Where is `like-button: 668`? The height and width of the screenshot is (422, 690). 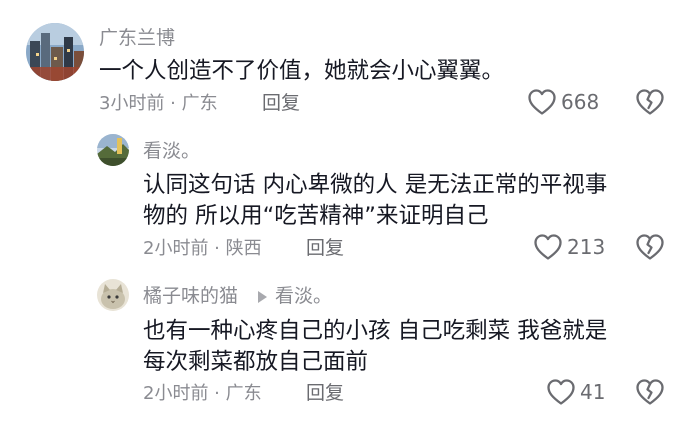 like-button: 668 is located at coordinates (563, 102).